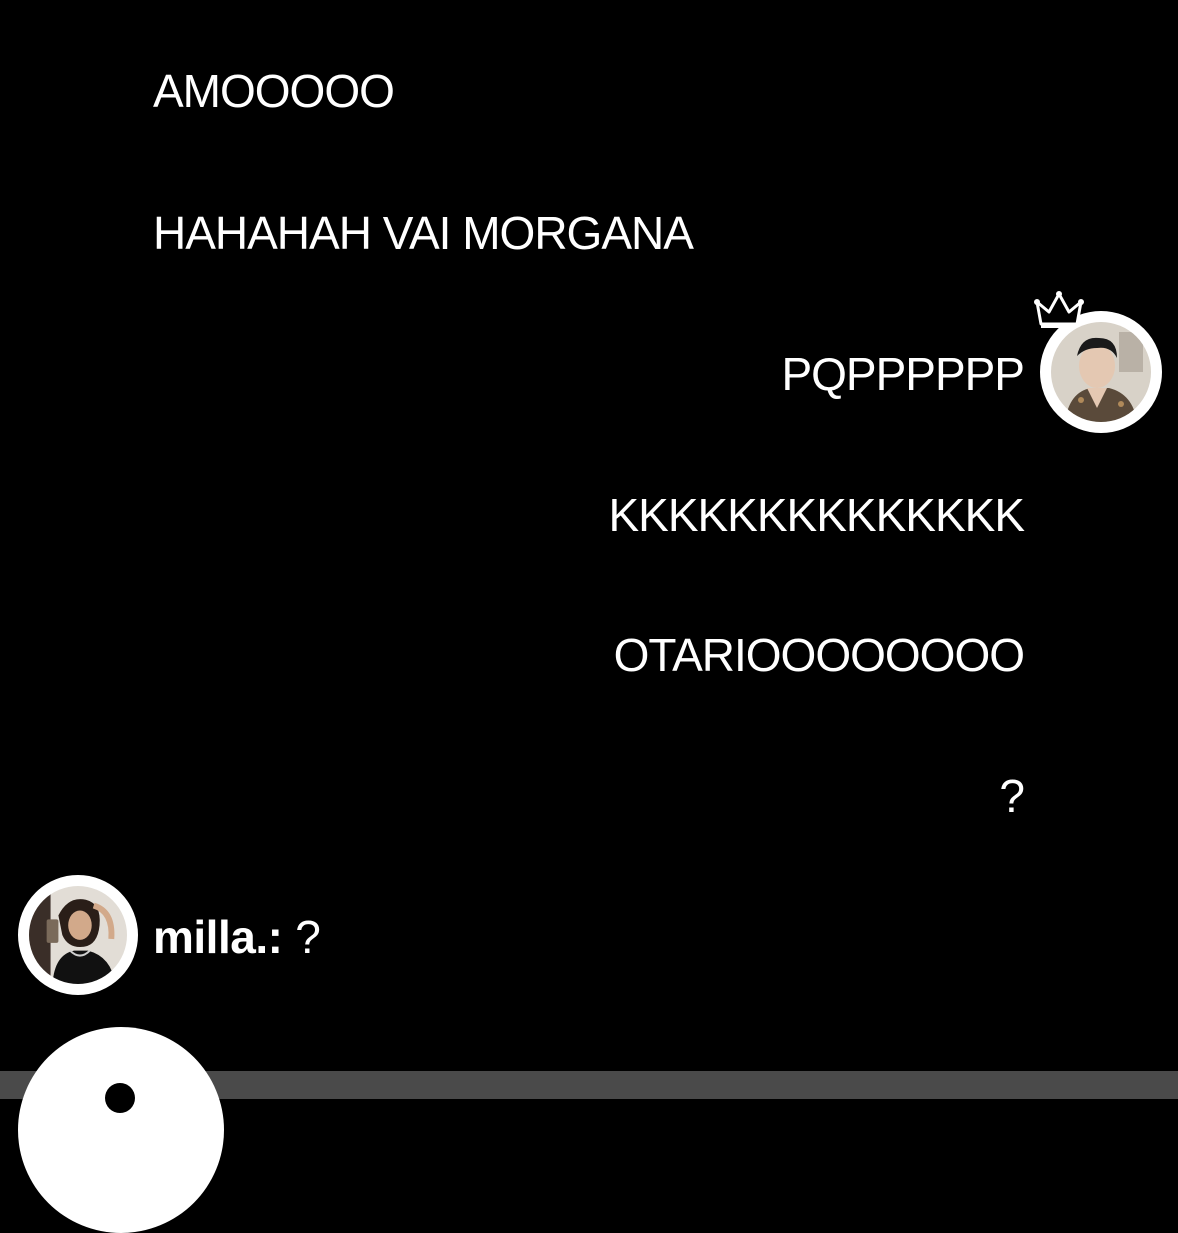 Image resolution: width=1178 pixels, height=1233 pixels. I want to click on host-avatar-photo, so click(1101, 372).